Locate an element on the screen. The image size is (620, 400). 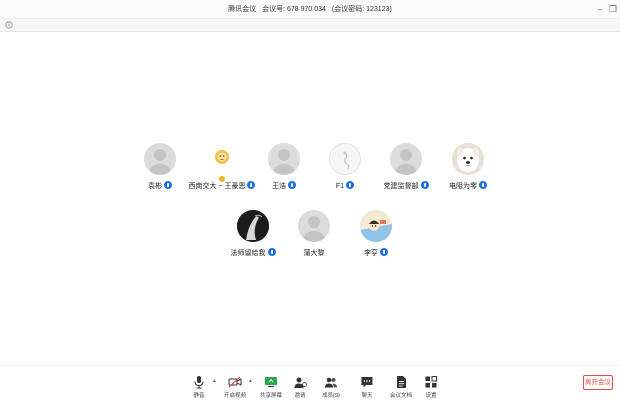
title-bar: 腾讯会议 会议号: 678 970 034 (会议密码: 123123) – ❐ is located at coordinates (310, 9).